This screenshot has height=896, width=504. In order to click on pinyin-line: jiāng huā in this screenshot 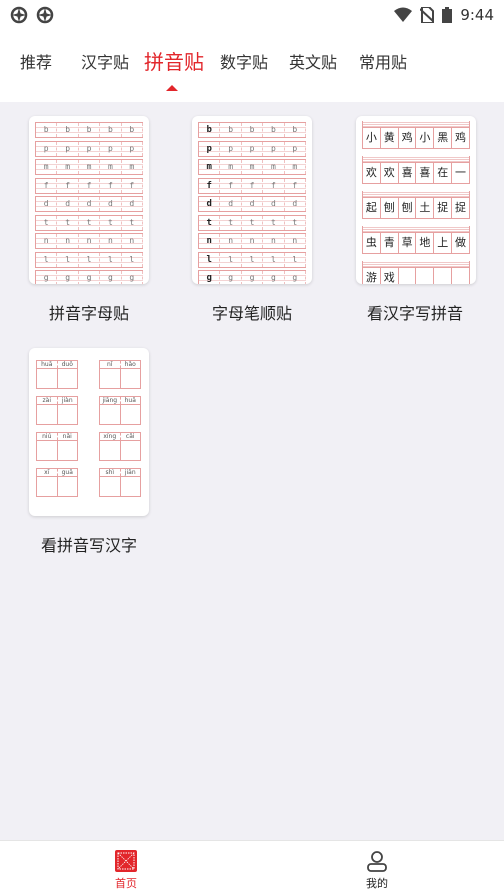, I will do `click(120, 400)`.